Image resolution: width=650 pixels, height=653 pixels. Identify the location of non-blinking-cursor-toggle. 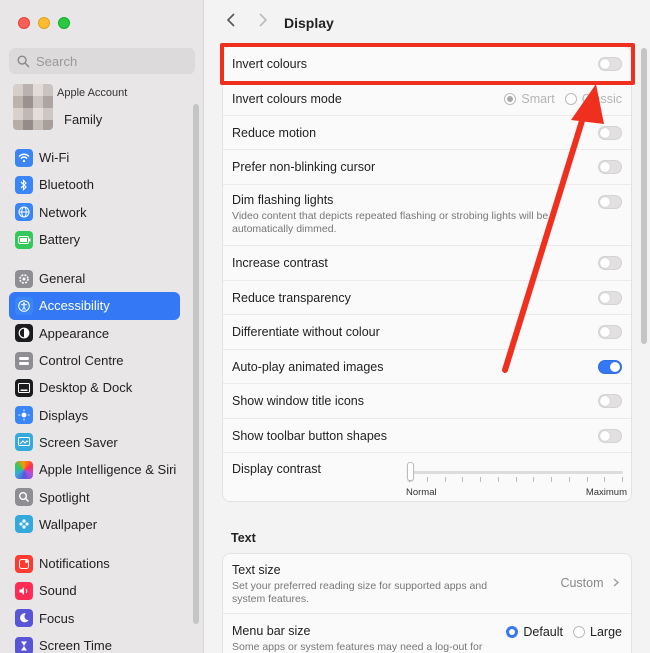
(610, 167).